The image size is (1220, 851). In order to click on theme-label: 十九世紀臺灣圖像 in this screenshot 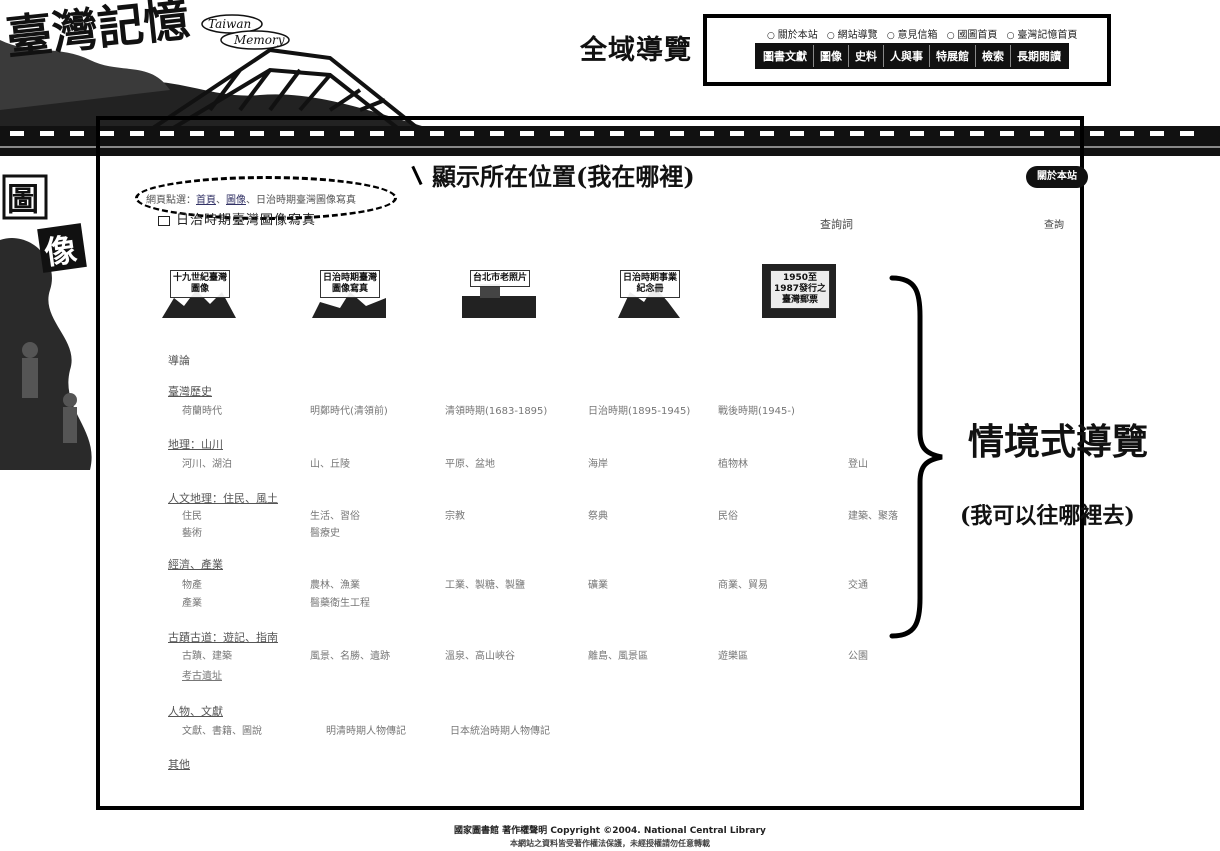, I will do `click(200, 284)`.